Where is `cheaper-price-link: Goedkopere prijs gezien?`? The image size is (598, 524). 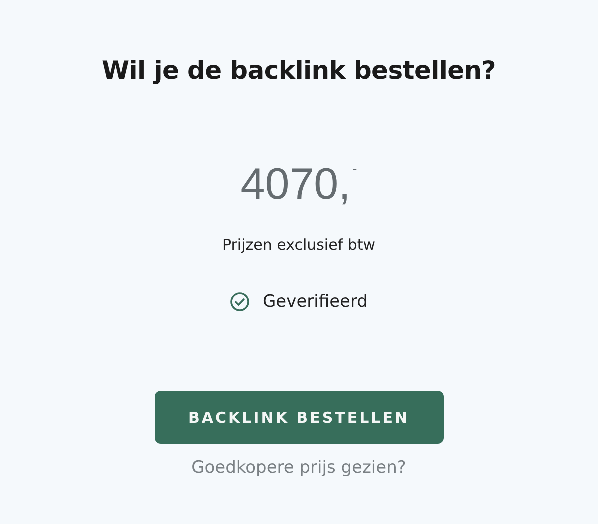 cheaper-price-link: Goedkopere prijs gezien? is located at coordinates (299, 468).